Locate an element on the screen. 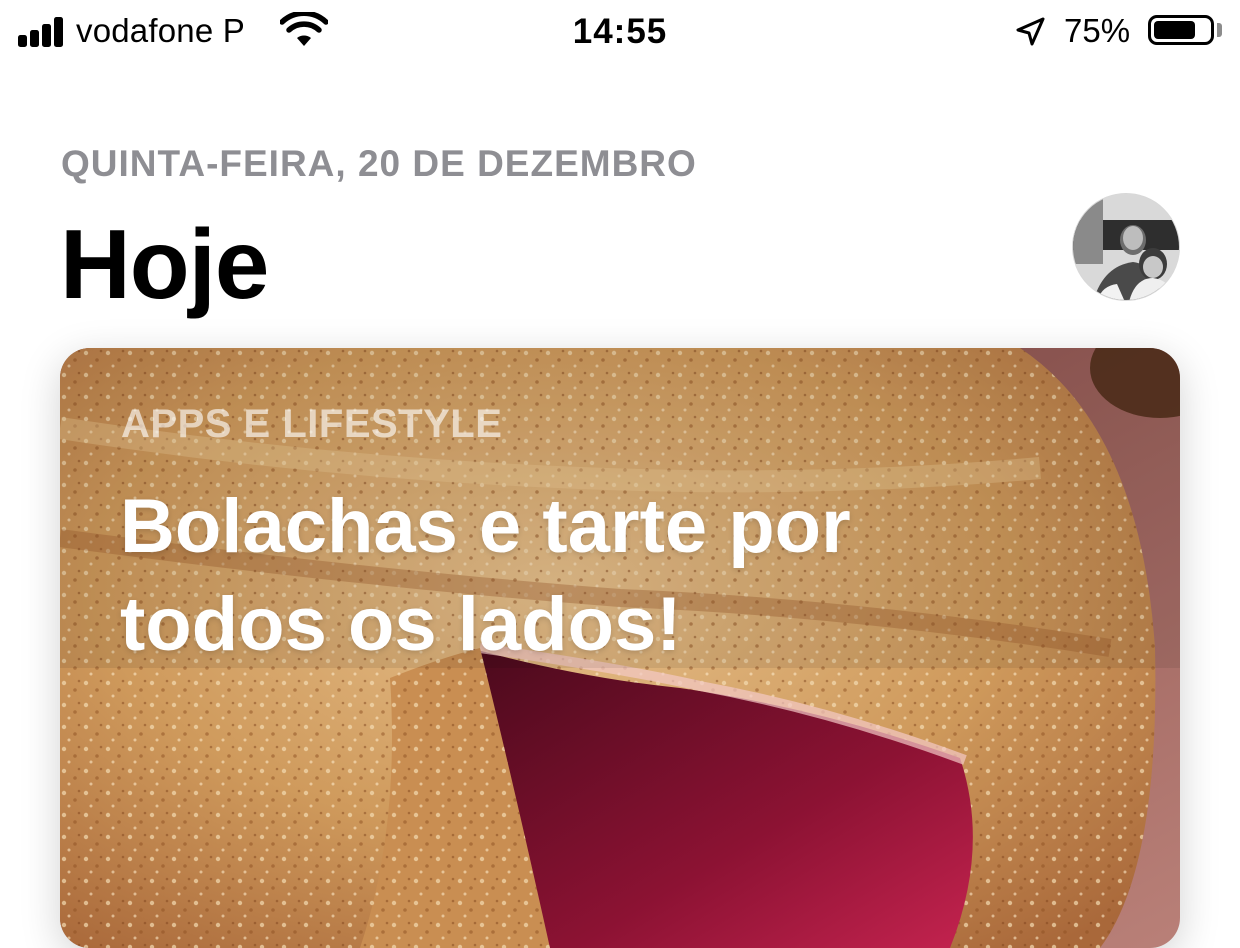 The image size is (1240, 948). status-bar: vodafone P 14:55 75% is located at coordinates (620, 32).